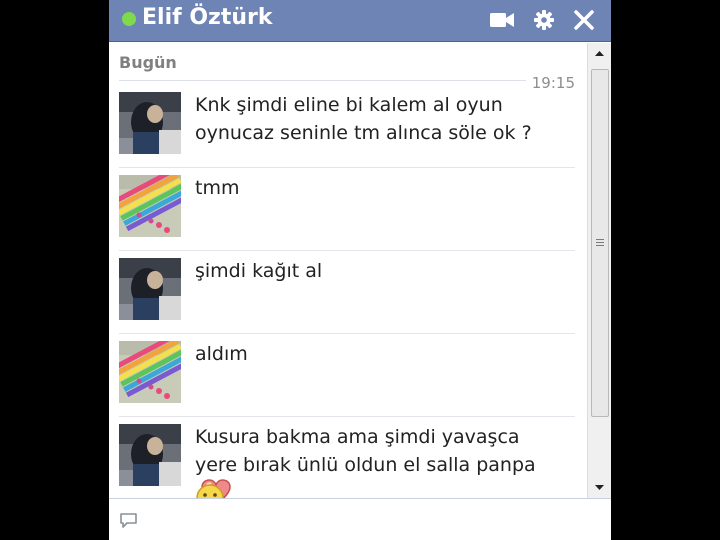  What do you see at coordinates (599, 54) in the screenshot?
I see `scroll-up-arrow-icon` at bounding box center [599, 54].